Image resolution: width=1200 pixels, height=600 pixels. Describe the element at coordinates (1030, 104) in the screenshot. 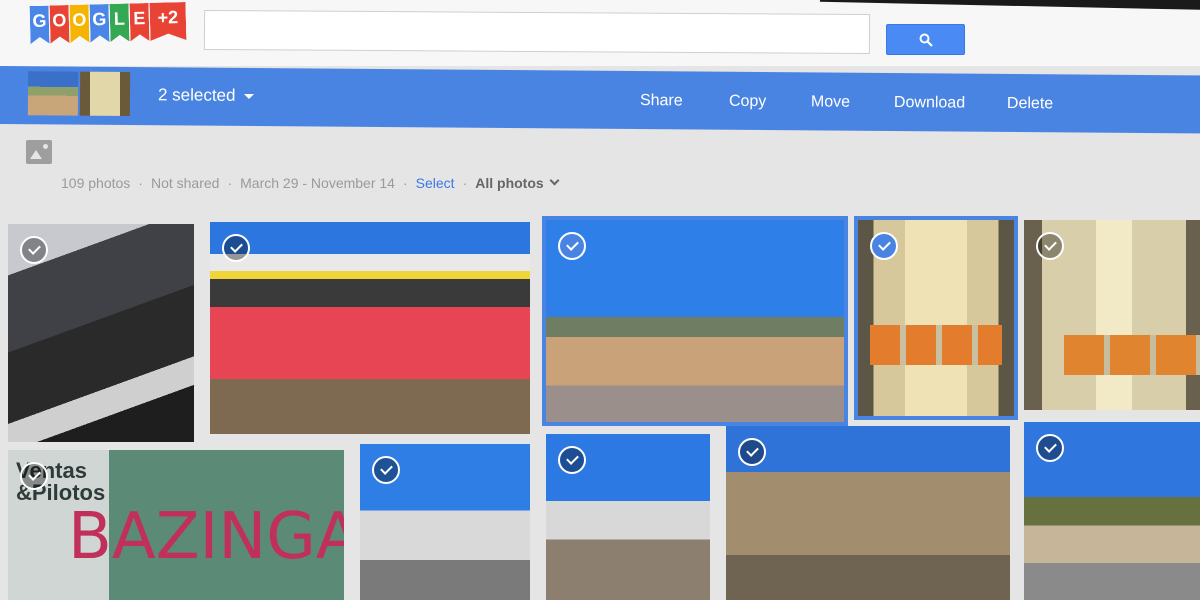

I see `delete-button: Delete` at that location.